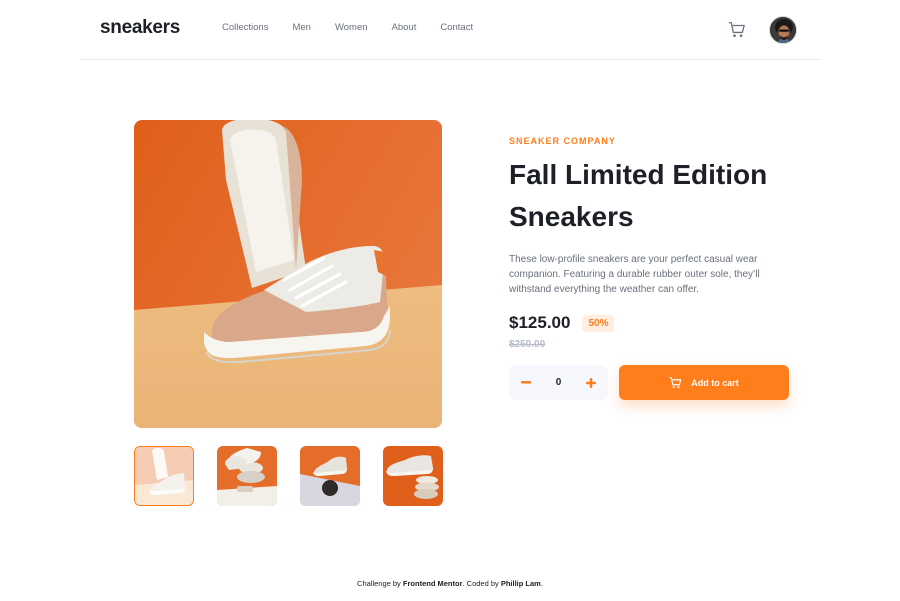 The width and height of the screenshot is (900, 601). Describe the element at coordinates (526, 383) in the screenshot. I see `minus-icon` at that location.